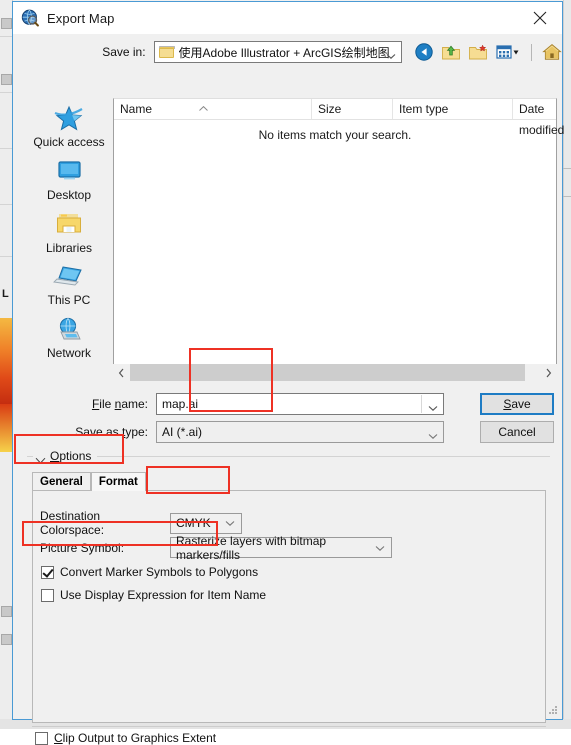  What do you see at coordinates (300, 404) in the screenshot?
I see `file-name-input: map.ai` at bounding box center [300, 404].